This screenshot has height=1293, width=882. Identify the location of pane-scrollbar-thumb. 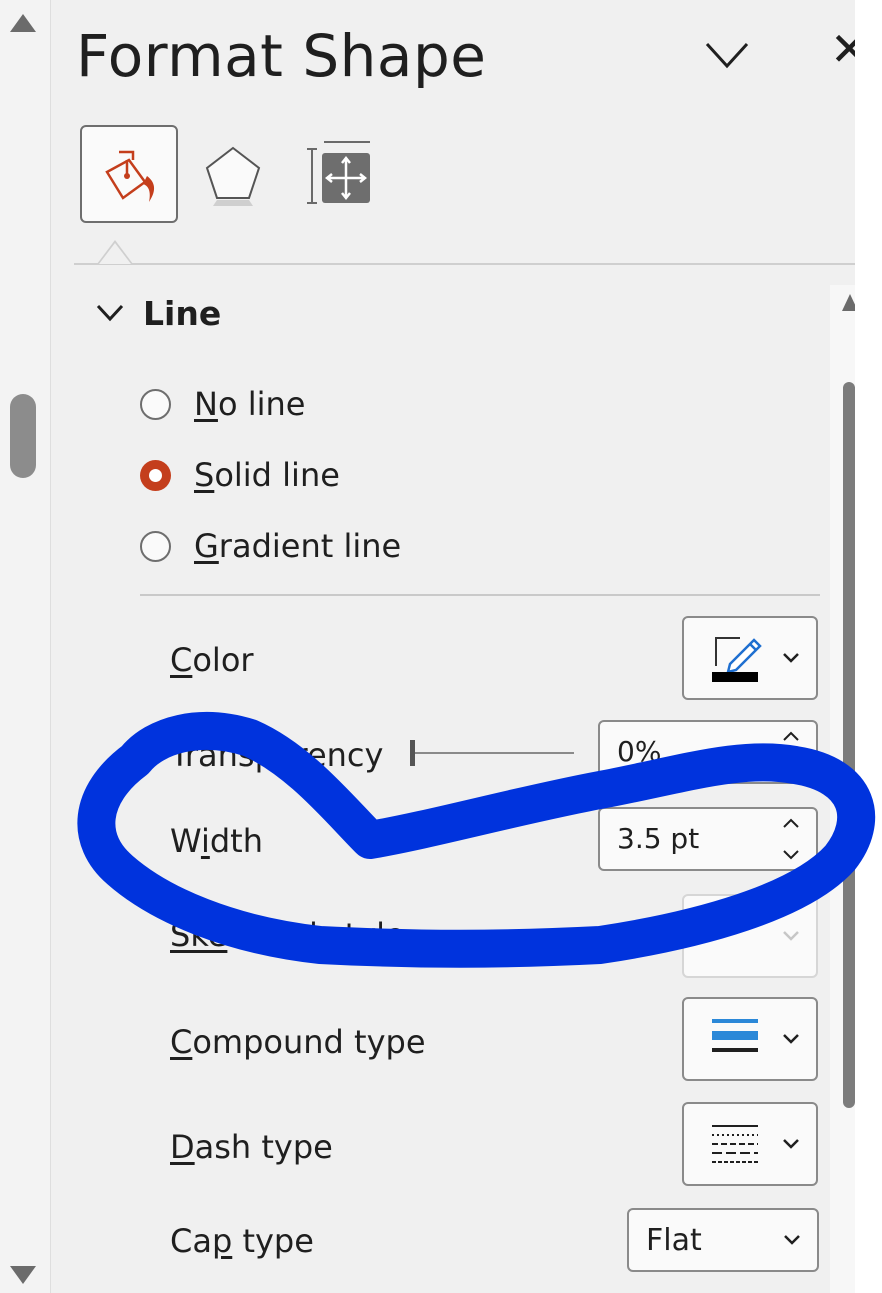
(849, 745).